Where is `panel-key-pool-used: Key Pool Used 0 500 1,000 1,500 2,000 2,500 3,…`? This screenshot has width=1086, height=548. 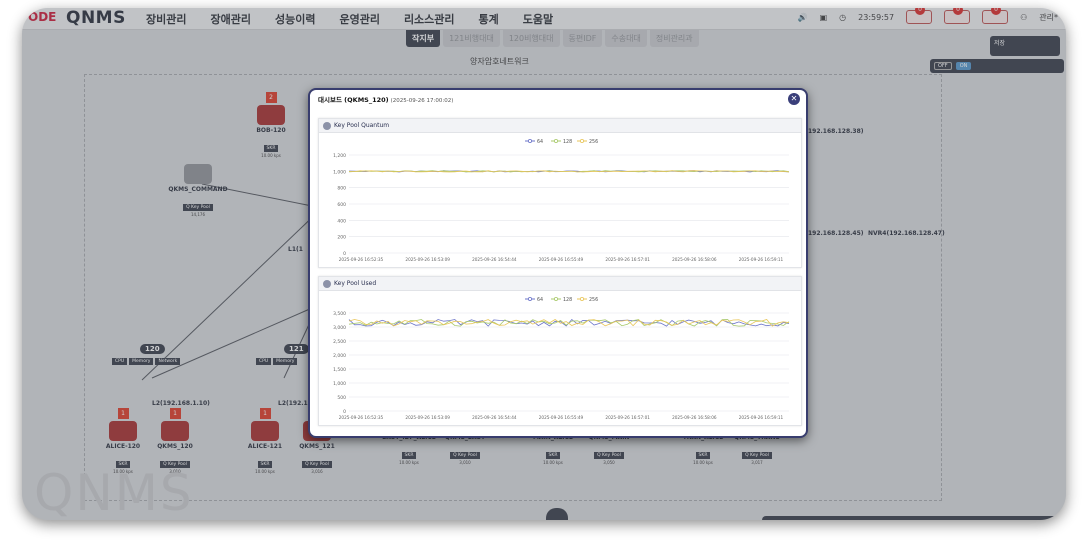
panel-key-pool-used: Key Pool Used 0 500 1,000 1,500 2,000 2,500 3,… is located at coordinates (560, 351).